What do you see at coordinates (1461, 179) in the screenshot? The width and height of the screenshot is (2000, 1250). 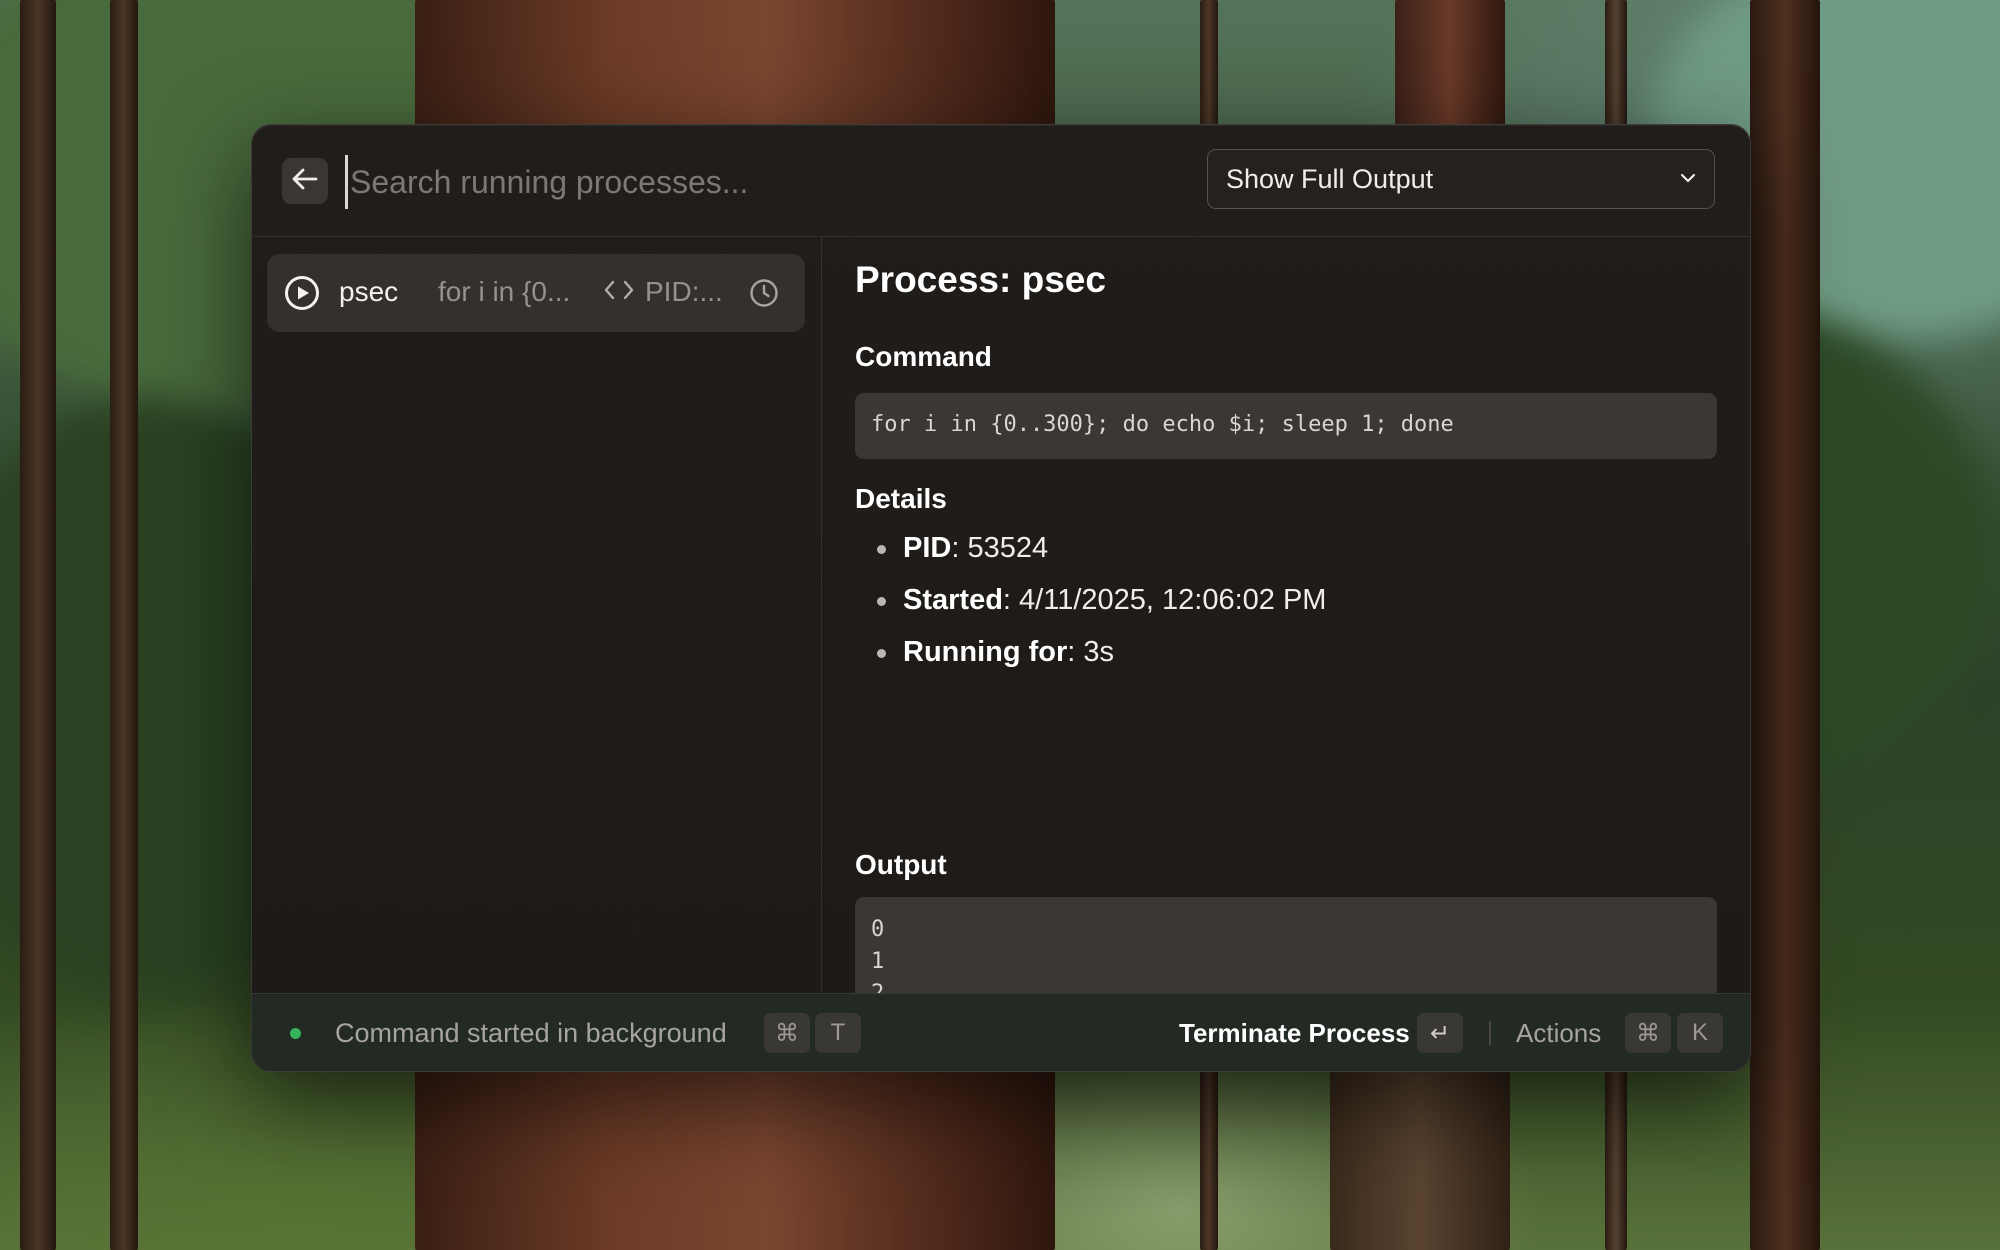 I see `output-mode-dropdown: Show Full Output` at bounding box center [1461, 179].